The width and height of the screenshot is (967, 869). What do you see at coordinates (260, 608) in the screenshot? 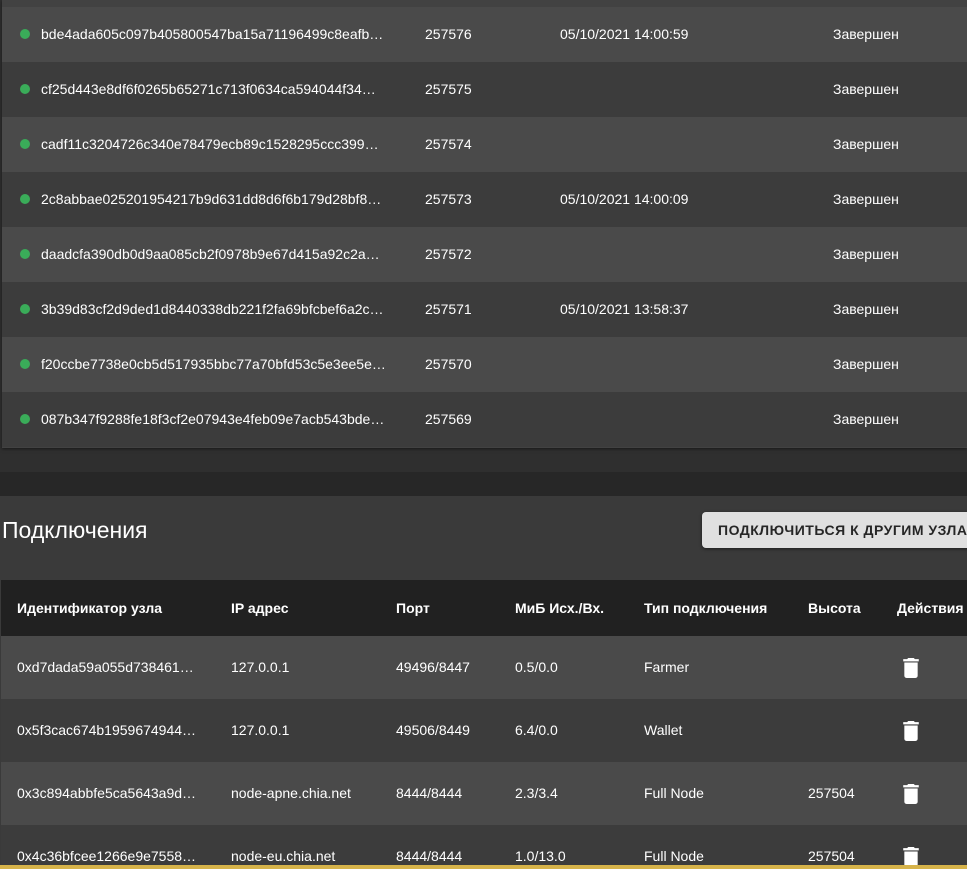
I see `column-header-ip: IP адрес` at bounding box center [260, 608].